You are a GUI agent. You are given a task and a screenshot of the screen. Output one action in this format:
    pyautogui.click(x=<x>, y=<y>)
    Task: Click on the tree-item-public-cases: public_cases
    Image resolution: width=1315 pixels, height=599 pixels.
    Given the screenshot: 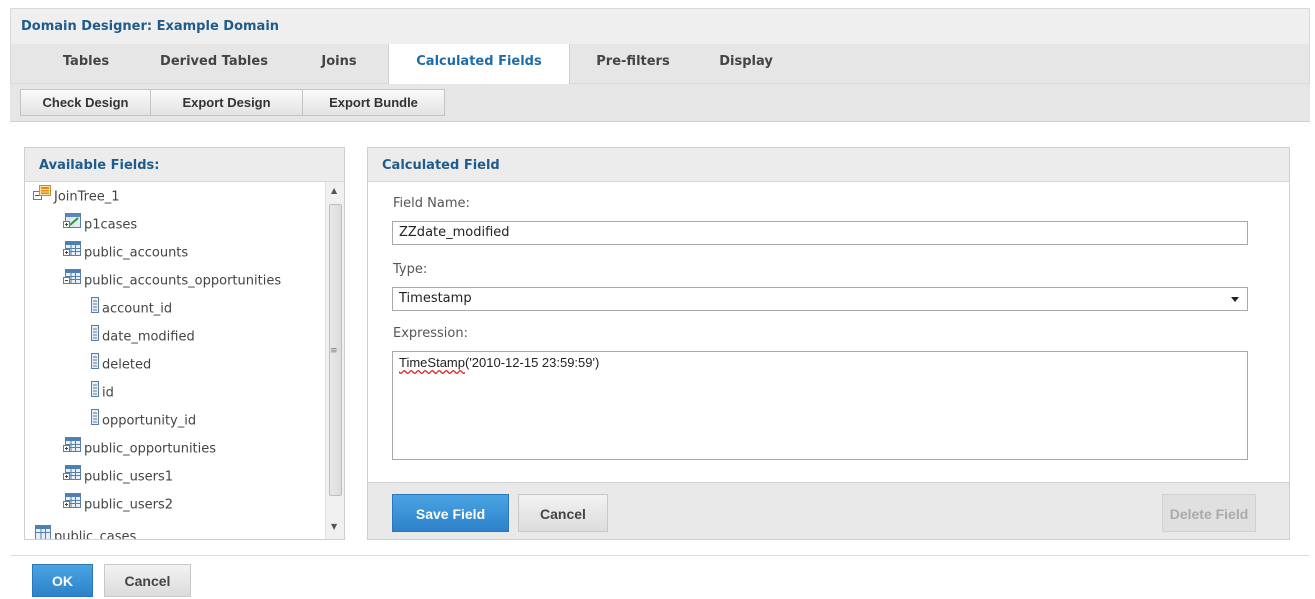 What is the action you would take?
    pyautogui.click(x=84, y=532)
    